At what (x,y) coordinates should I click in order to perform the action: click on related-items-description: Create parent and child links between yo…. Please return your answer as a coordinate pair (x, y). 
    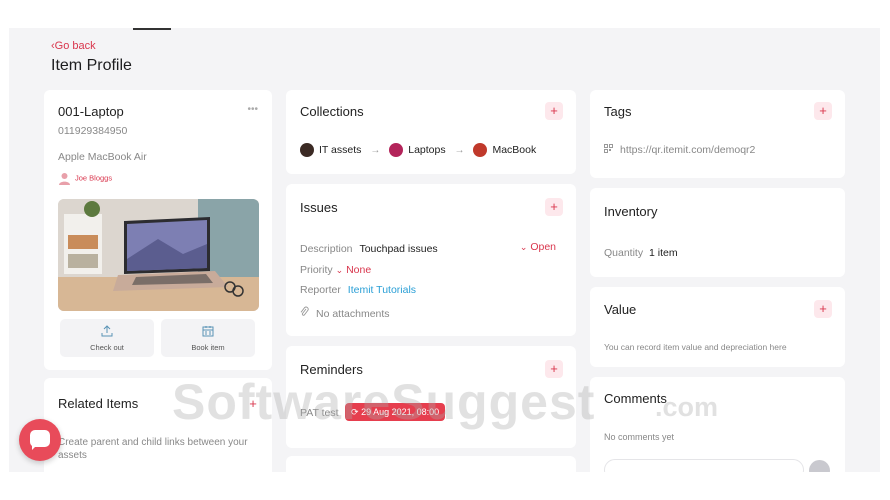
    Looking at the image, I should click on (153, 449).